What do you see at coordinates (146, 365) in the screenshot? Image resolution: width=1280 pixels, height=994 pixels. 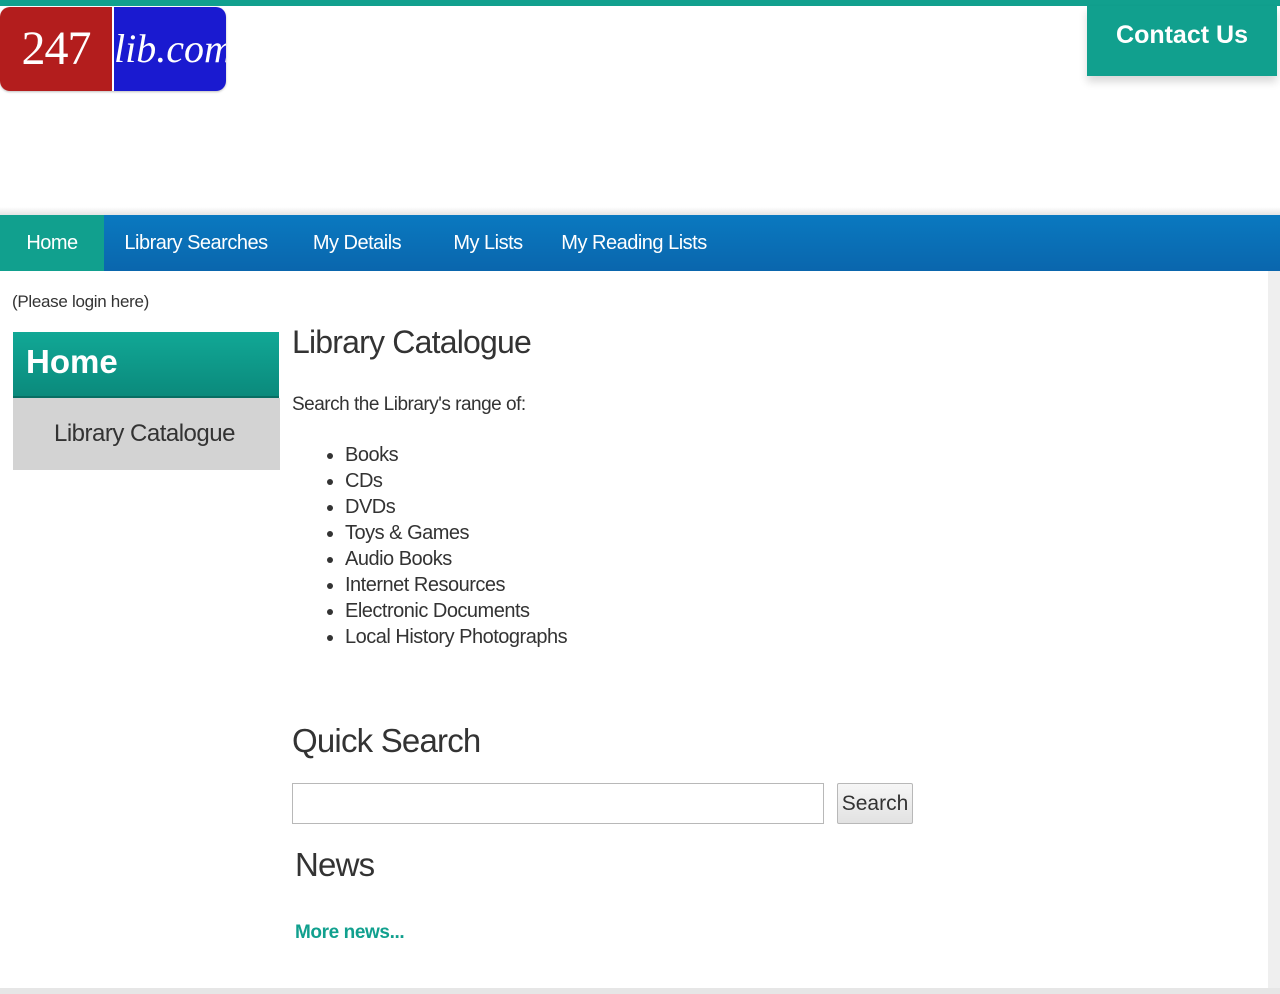 I see `sidebar-title-home: Home` at bounding box center [146, 365].